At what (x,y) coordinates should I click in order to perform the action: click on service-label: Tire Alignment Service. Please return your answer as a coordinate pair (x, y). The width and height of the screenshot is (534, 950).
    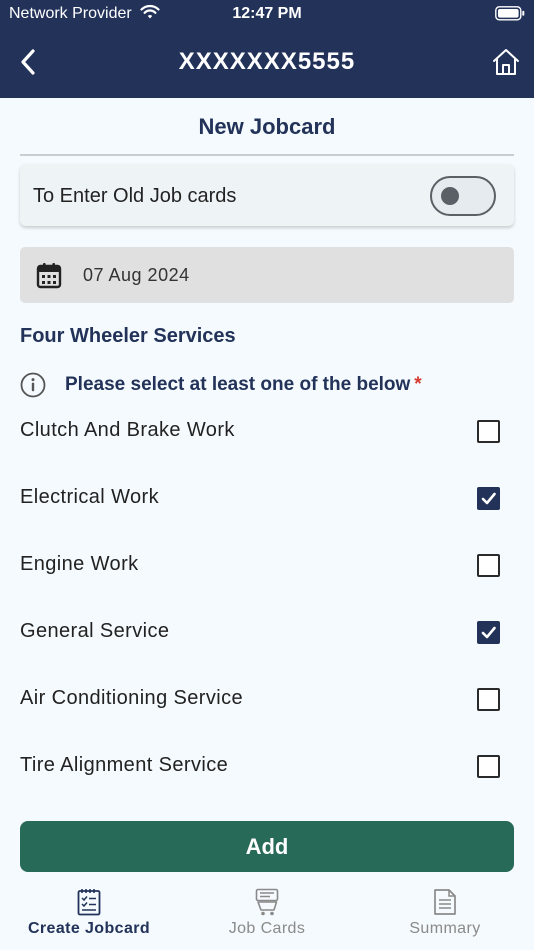
    Looking at the image, I should click on (124, 765).